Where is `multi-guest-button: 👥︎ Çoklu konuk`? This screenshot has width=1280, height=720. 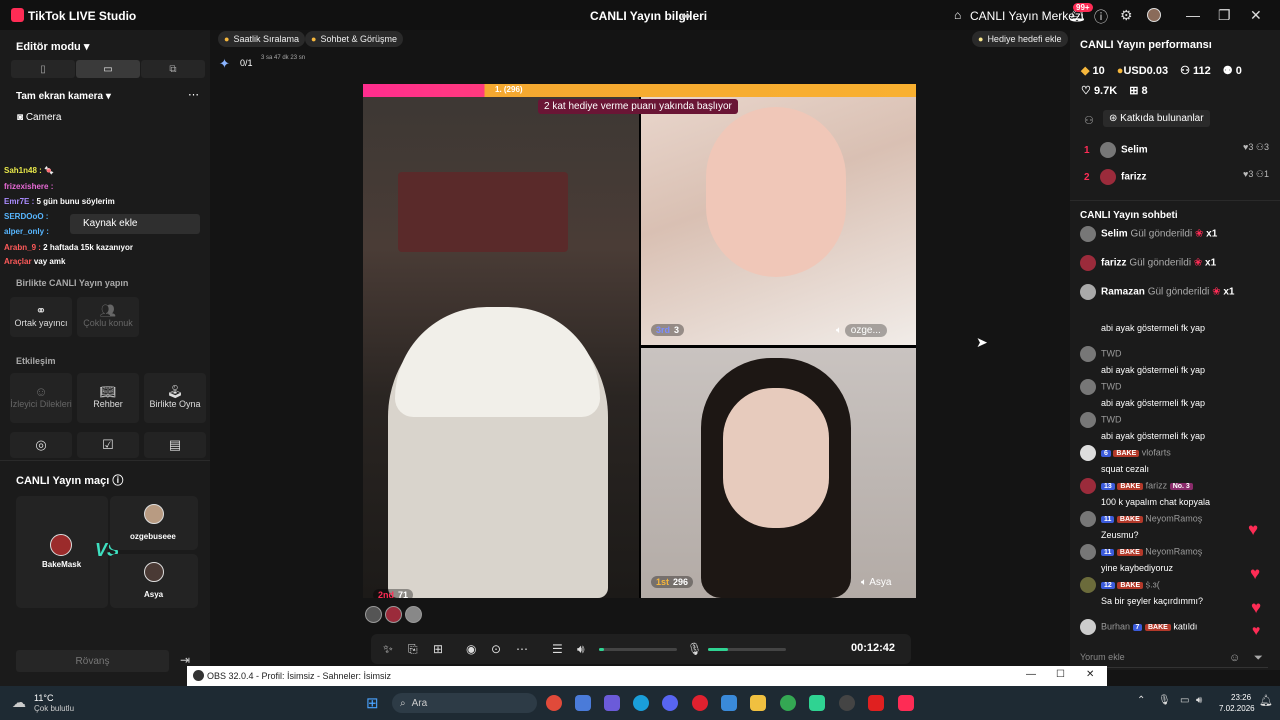 multi-guest-button: 👥︎ Çoklu konuk is located at coordinates (108, 317).